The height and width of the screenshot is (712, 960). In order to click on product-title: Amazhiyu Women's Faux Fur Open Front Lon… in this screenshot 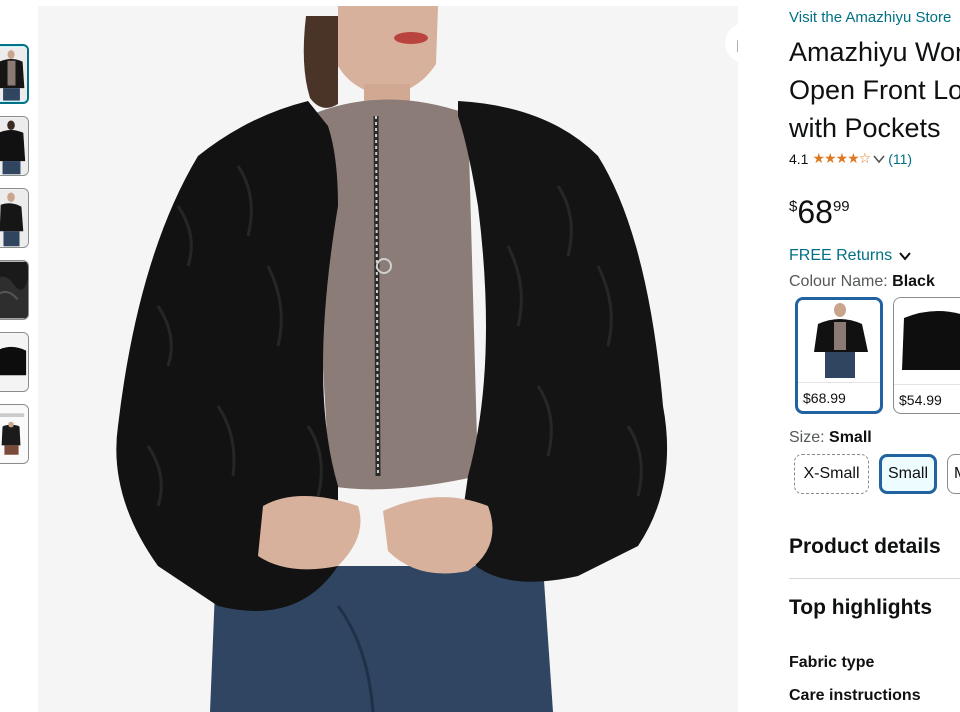, I will do `click(874, 90)`.